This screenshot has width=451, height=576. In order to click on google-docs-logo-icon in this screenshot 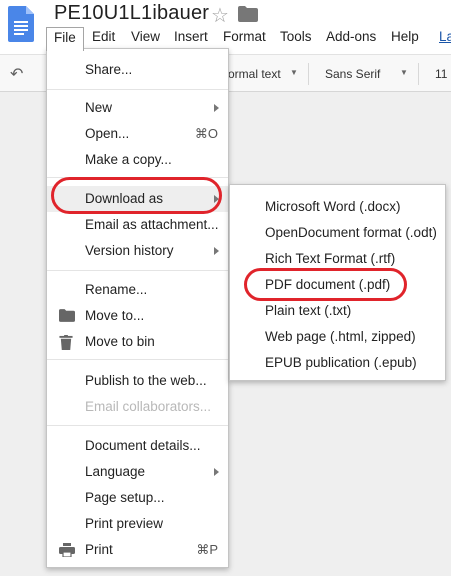, I will do `click(21, 24)`.